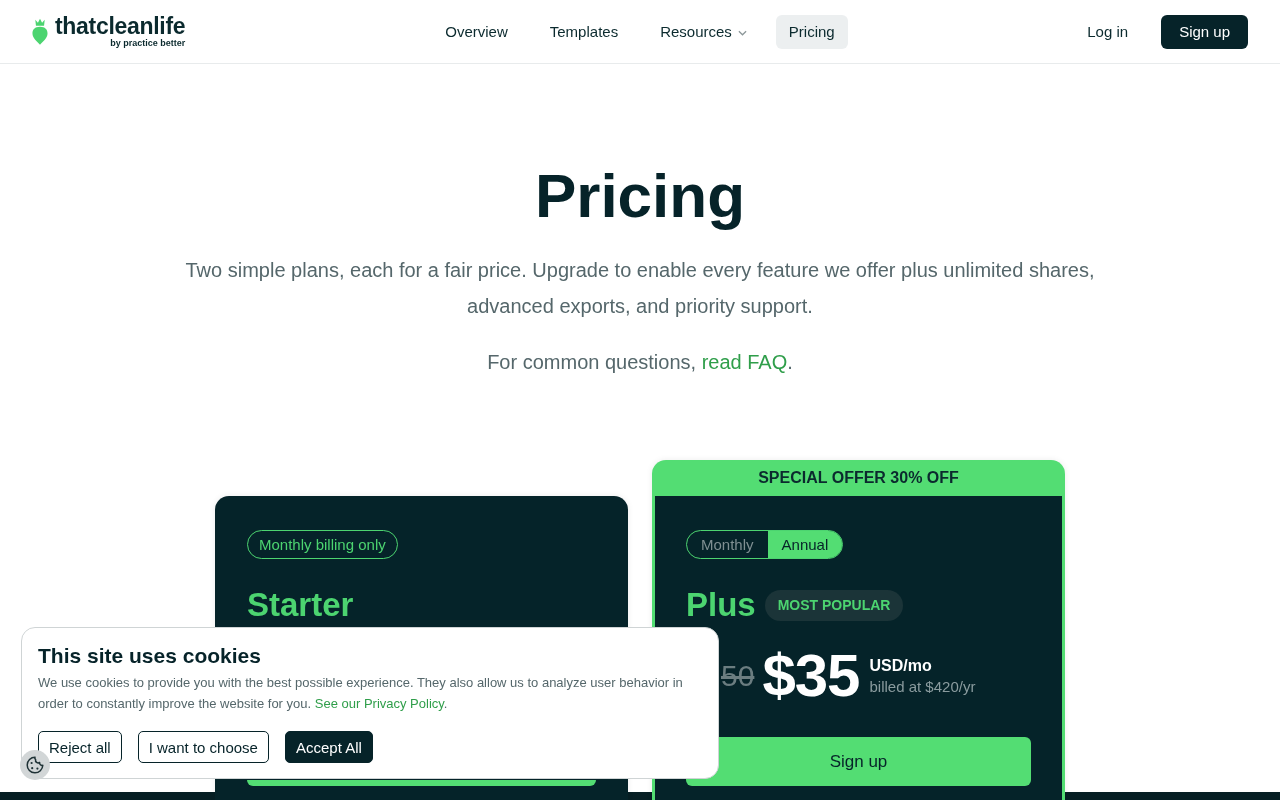 The image size is (1280, 800). What do you see at coordinates (858, 478) in the screenshot?
I see `offer-label: SPECIAL OFFER 30% OFF` at bounding box center [858, 478].